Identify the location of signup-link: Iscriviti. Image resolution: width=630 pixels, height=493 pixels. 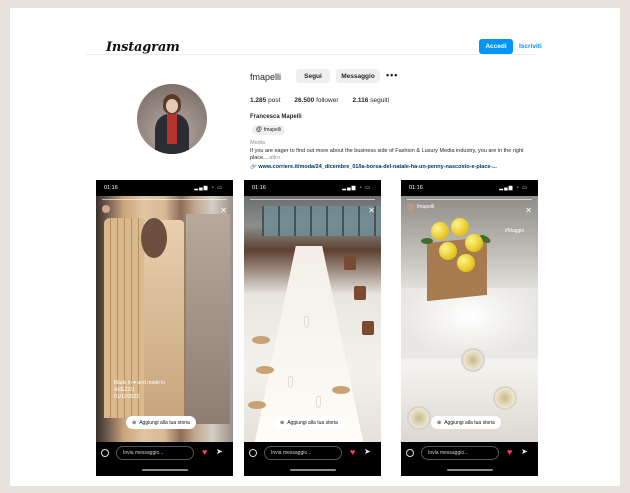
(530, 46).